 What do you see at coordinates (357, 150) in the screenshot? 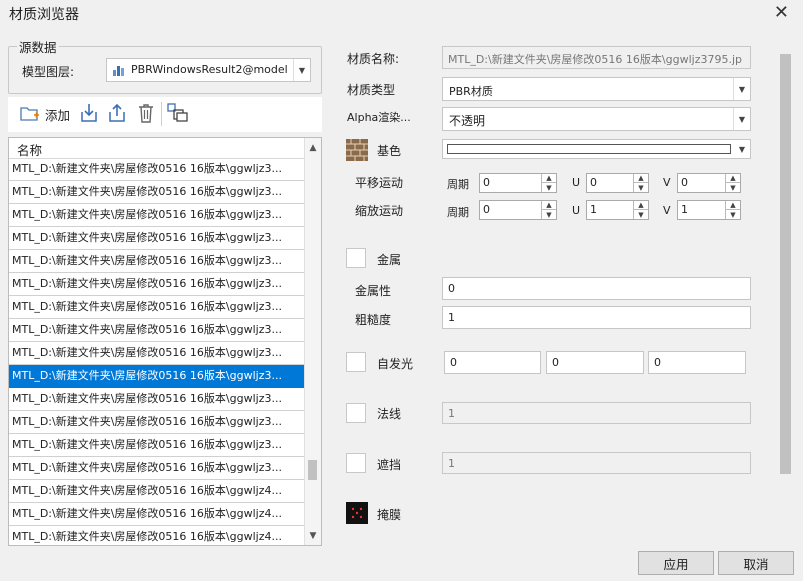
I see `base-color-texture-icon` at bounding box center [357, 150].